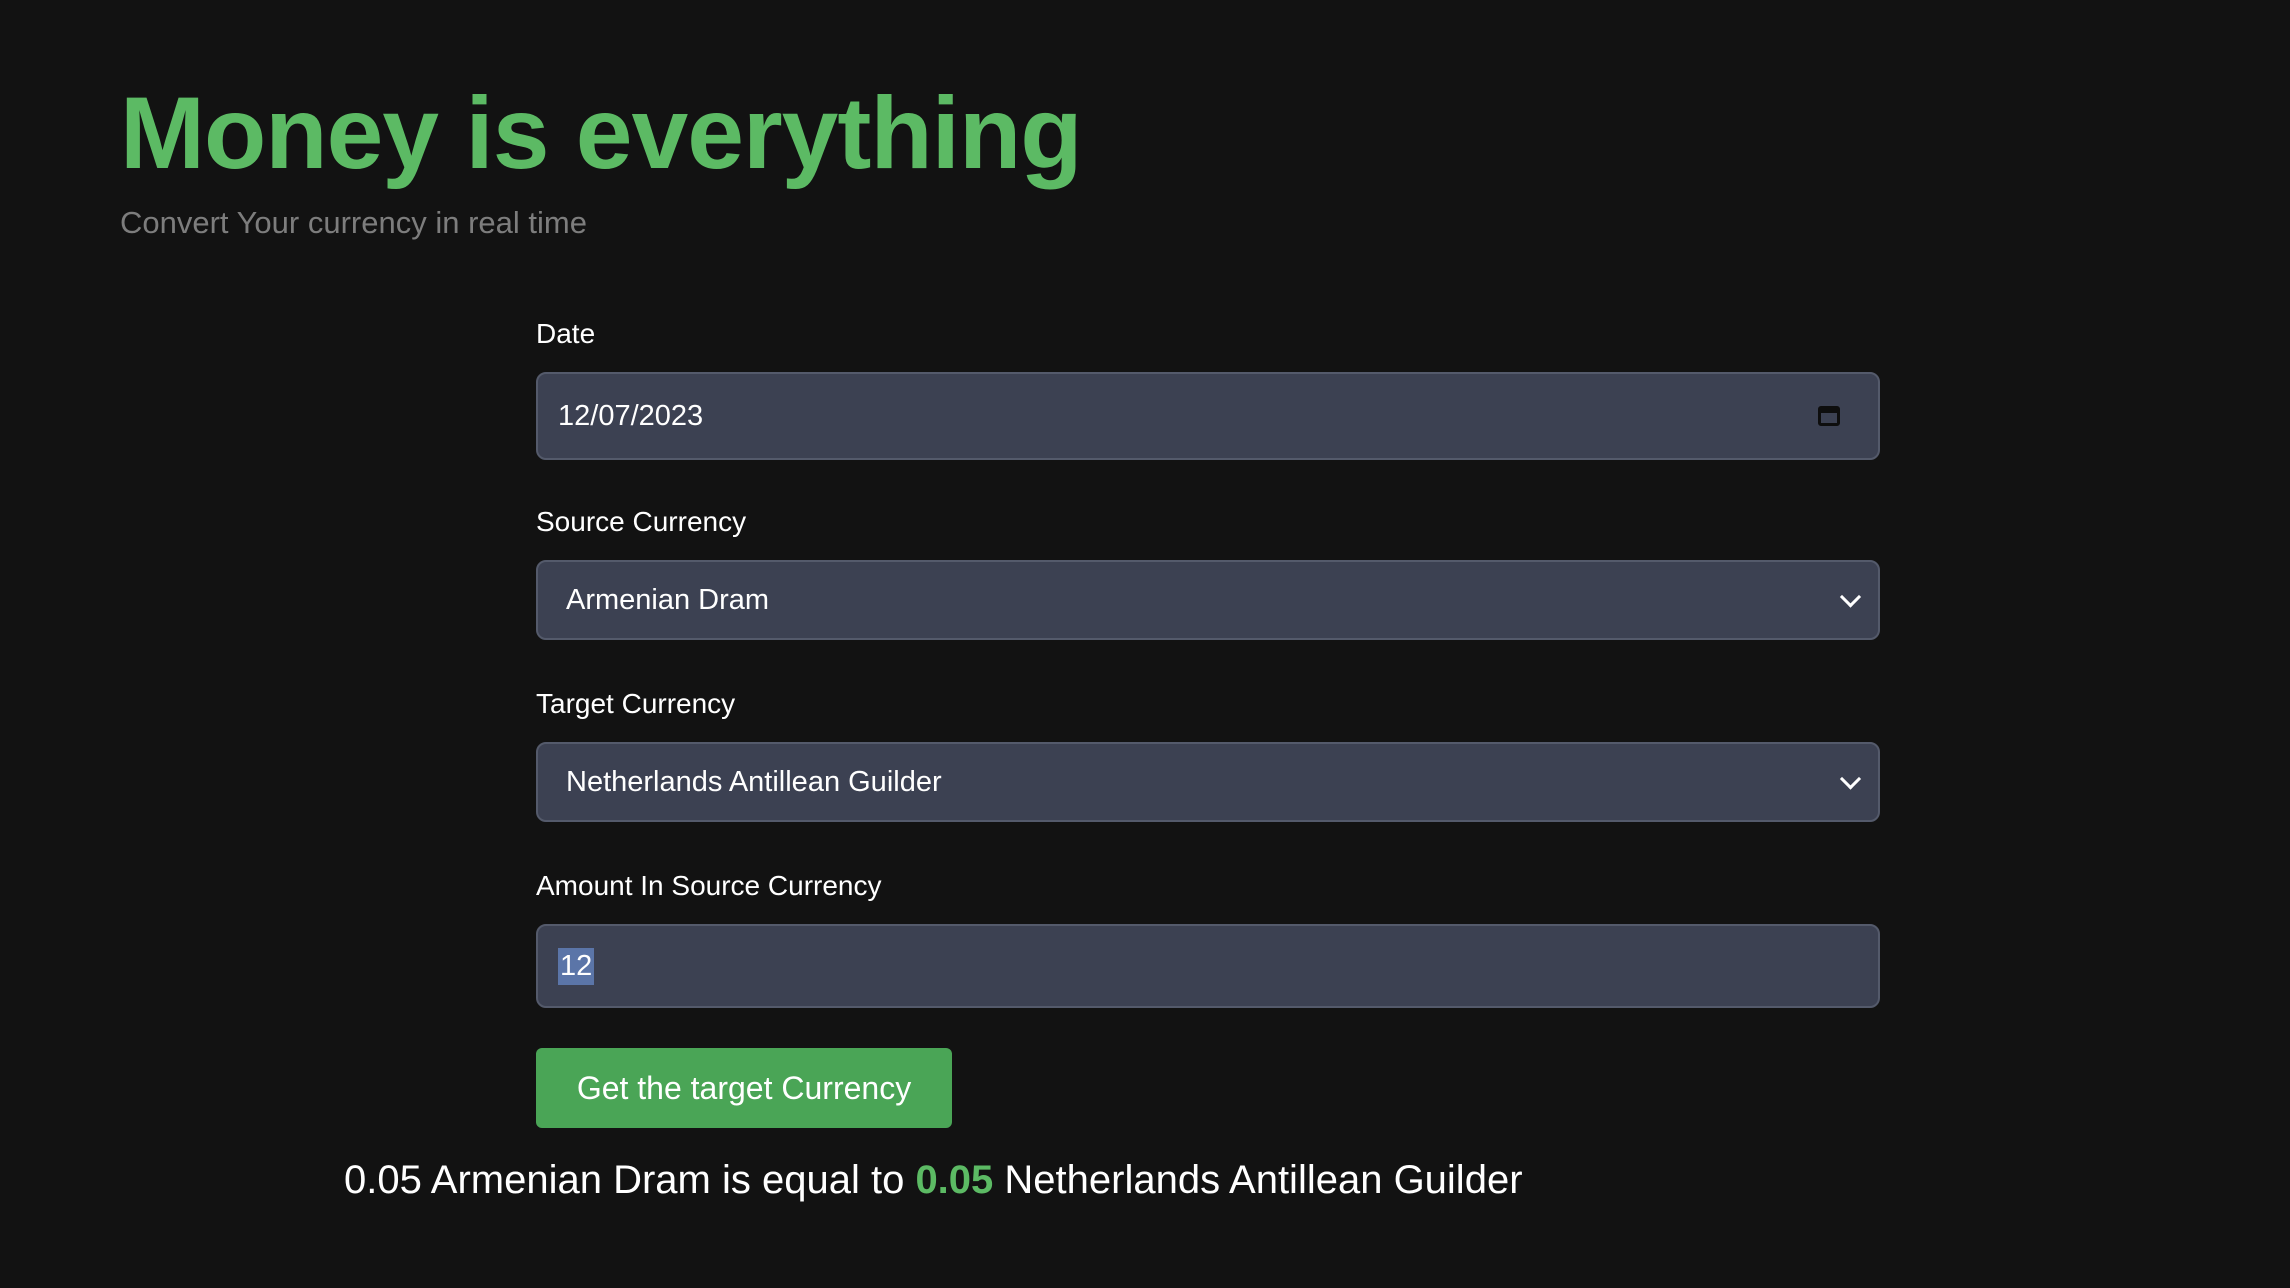 This screenshot has height=1288, width=2290. I want to click on source-currency-select: Armenian Dram, so click(1208, 600).